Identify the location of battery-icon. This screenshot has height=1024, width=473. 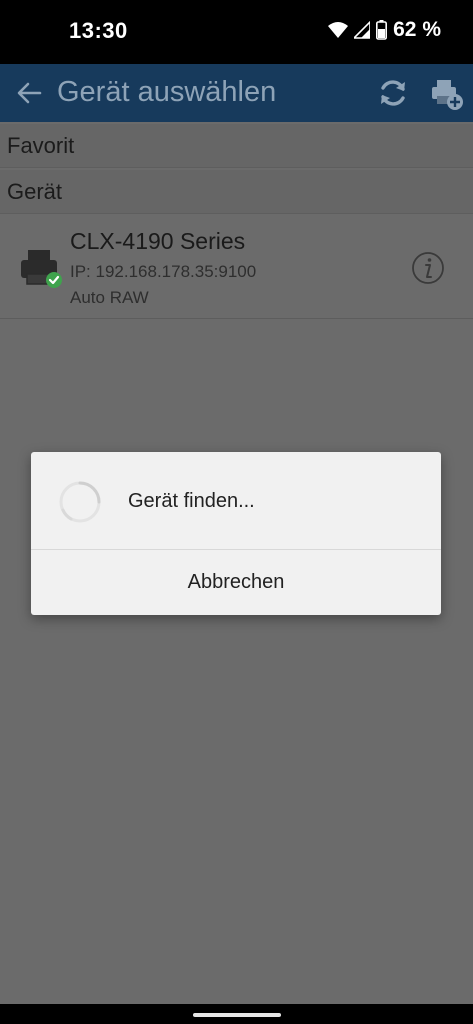
(382, 30).